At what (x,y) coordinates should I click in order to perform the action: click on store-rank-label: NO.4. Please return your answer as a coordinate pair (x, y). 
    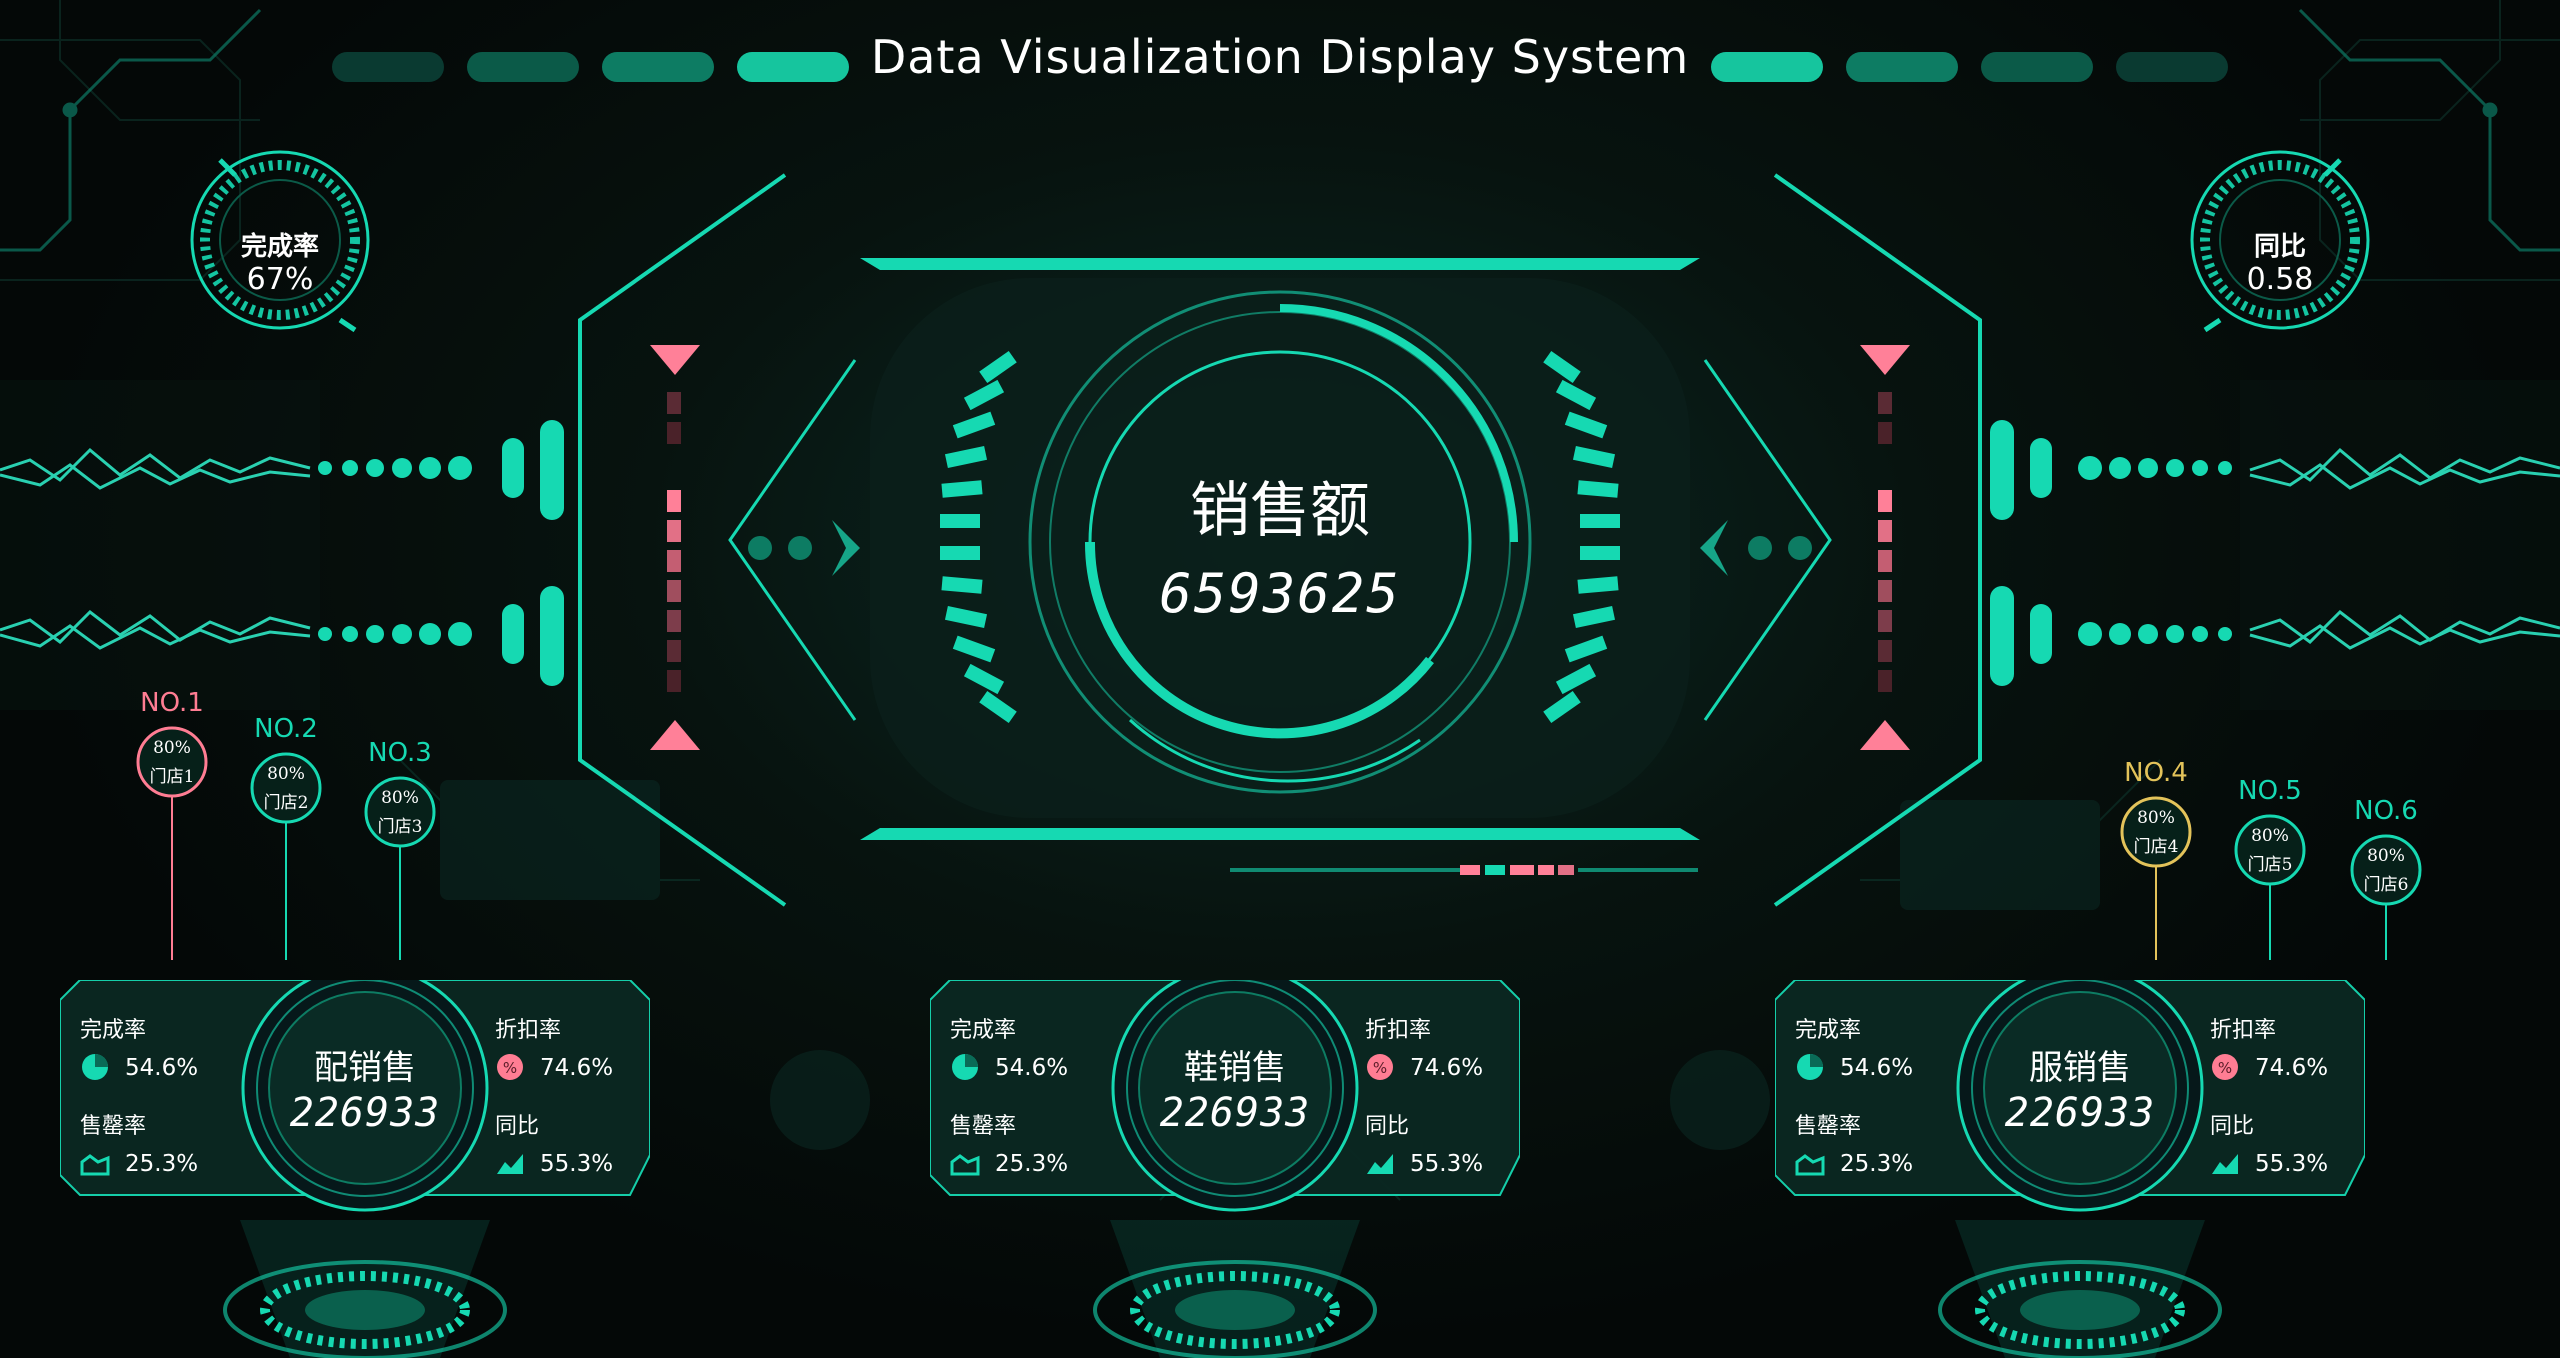
    Looking at the image, I should click on (2156, 773).